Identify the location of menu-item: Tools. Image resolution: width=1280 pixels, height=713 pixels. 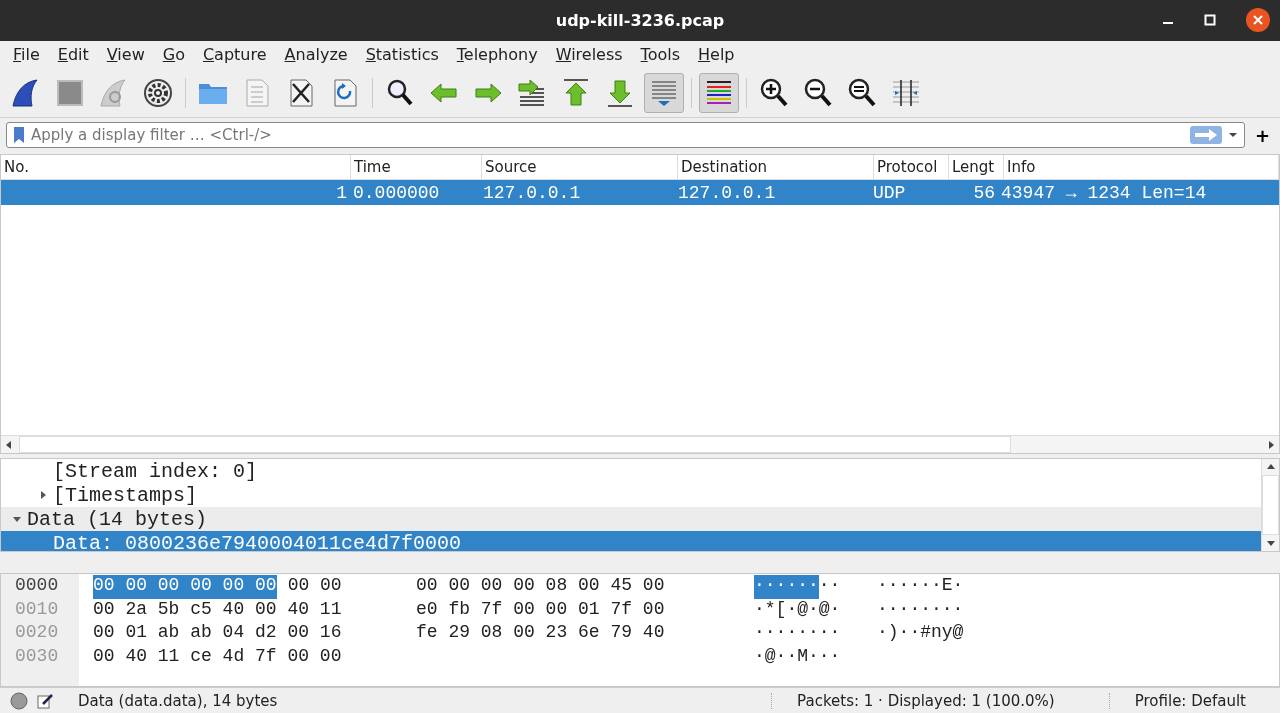
(660, 54).